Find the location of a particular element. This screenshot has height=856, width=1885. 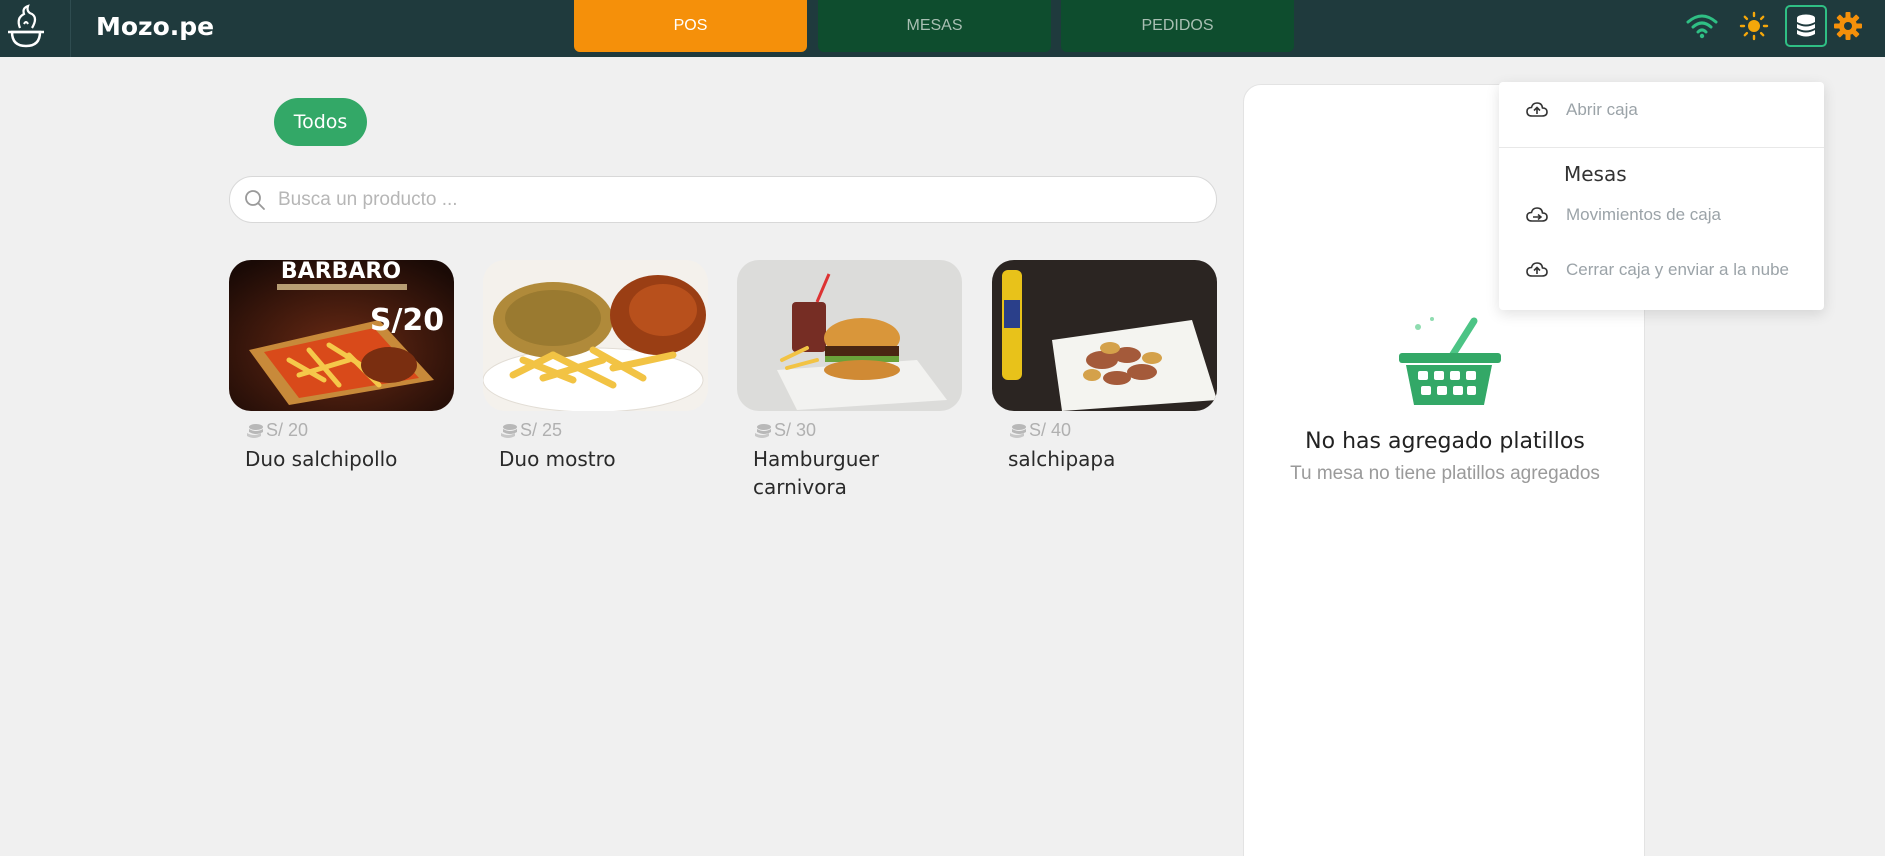

product-price-value: S/ 20 is located at coordinates (287, 430).